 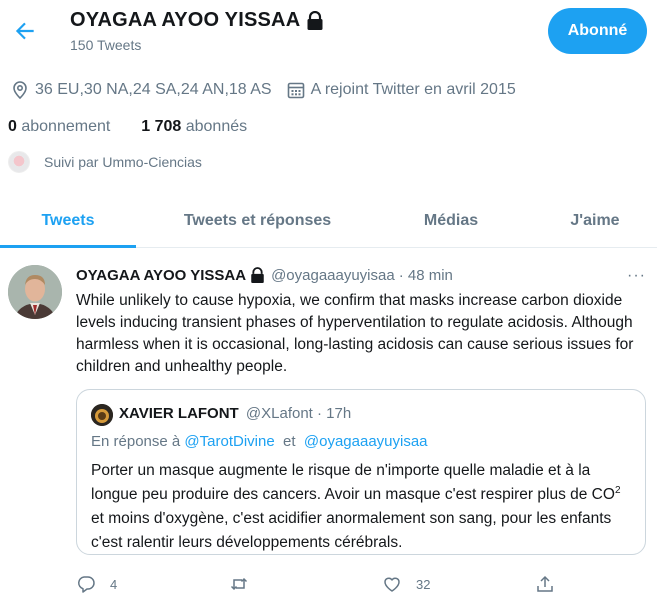 I want to click on followed-by: Suivi par Ummo-Ciencias, so click(x=105, y=162).